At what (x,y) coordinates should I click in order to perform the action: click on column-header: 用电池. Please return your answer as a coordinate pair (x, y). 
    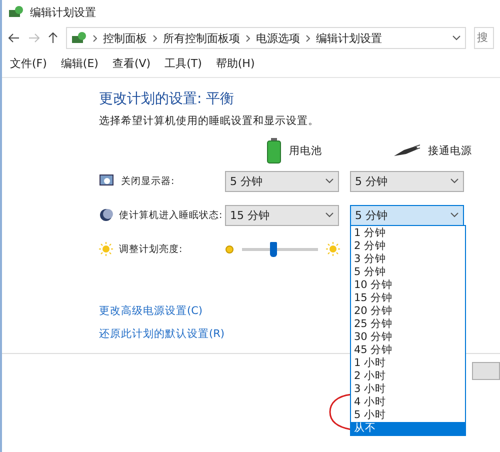
    Looking at the image, I should click on (305, 151).